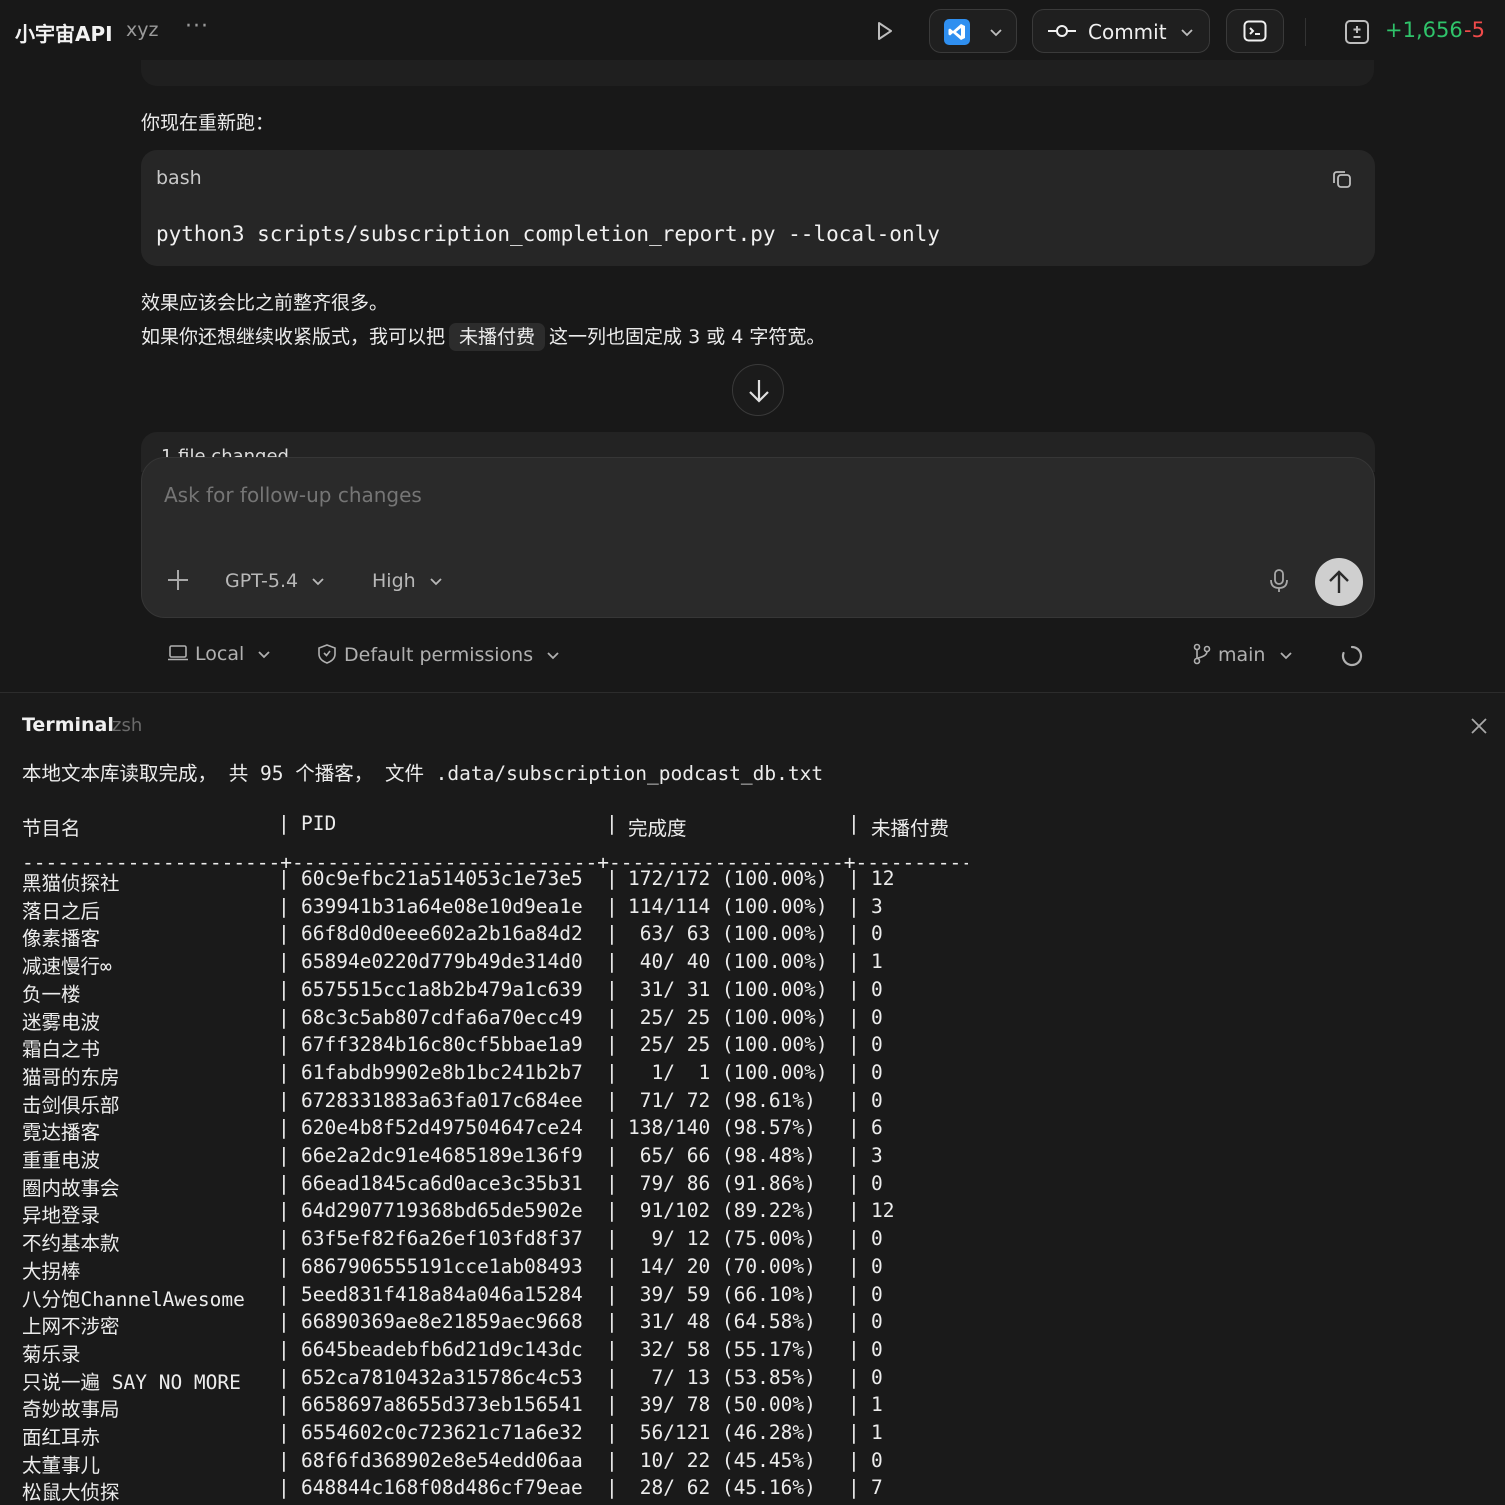  Describe the element at coordinates (722, 1100) in the screenshot. I see `completion: 71/ 72 (98.61%)` at that location.